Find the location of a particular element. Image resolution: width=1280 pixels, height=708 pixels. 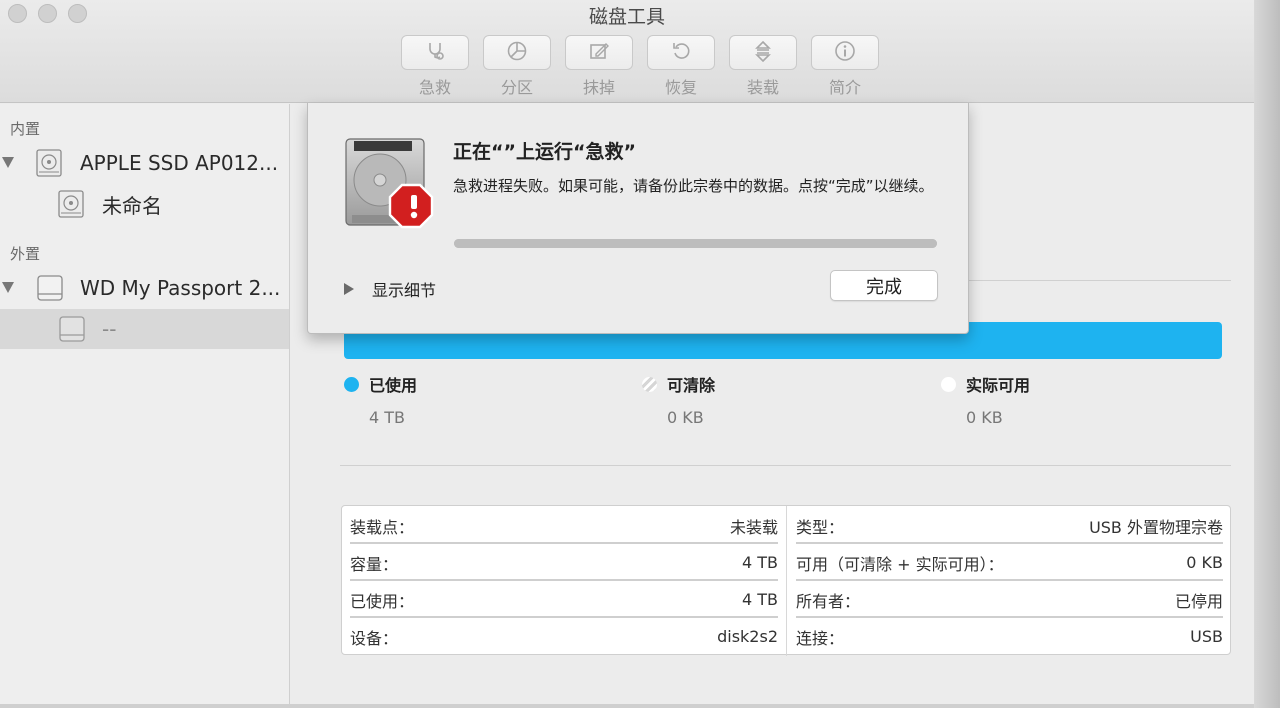

erase-button is located at coordinates (599, 52).